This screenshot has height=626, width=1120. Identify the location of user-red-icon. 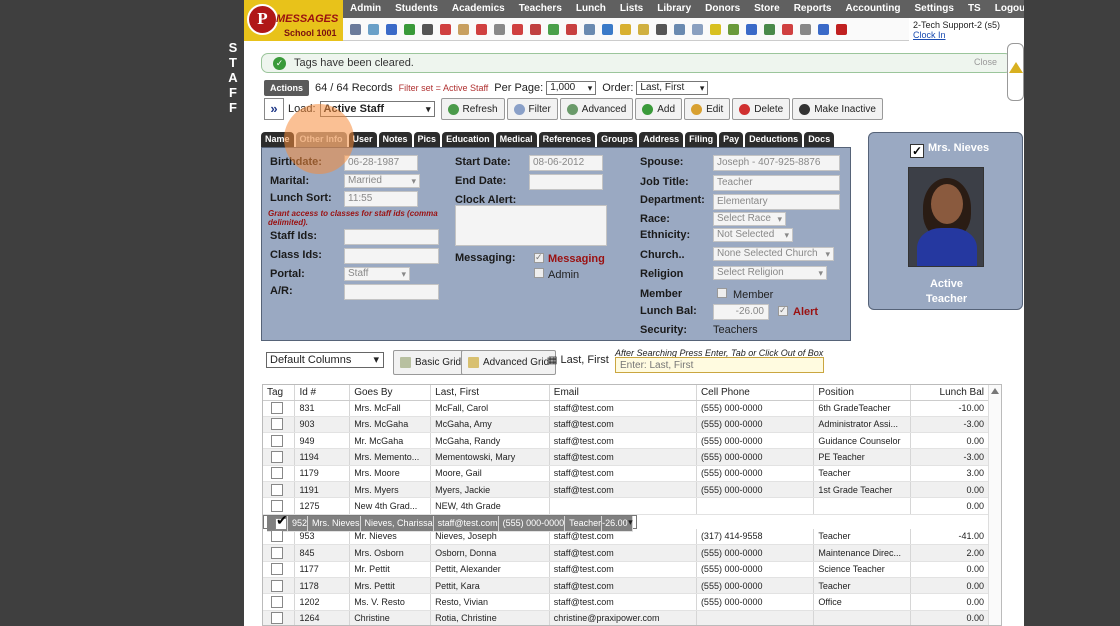
(517, 29).